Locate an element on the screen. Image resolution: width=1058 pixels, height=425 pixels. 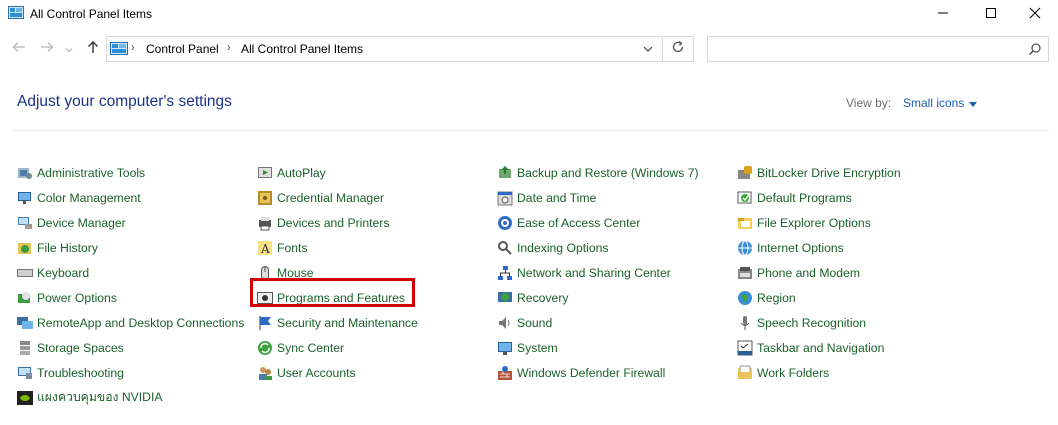
control-panel-icon is located at coordinates (119, 51).